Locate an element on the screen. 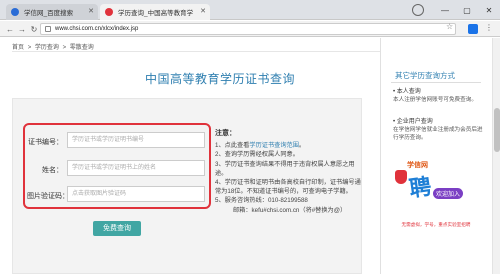 The width and height of the screenshot is (500, 274). maximize-button: ▢ is located at coordinates (467, 10).